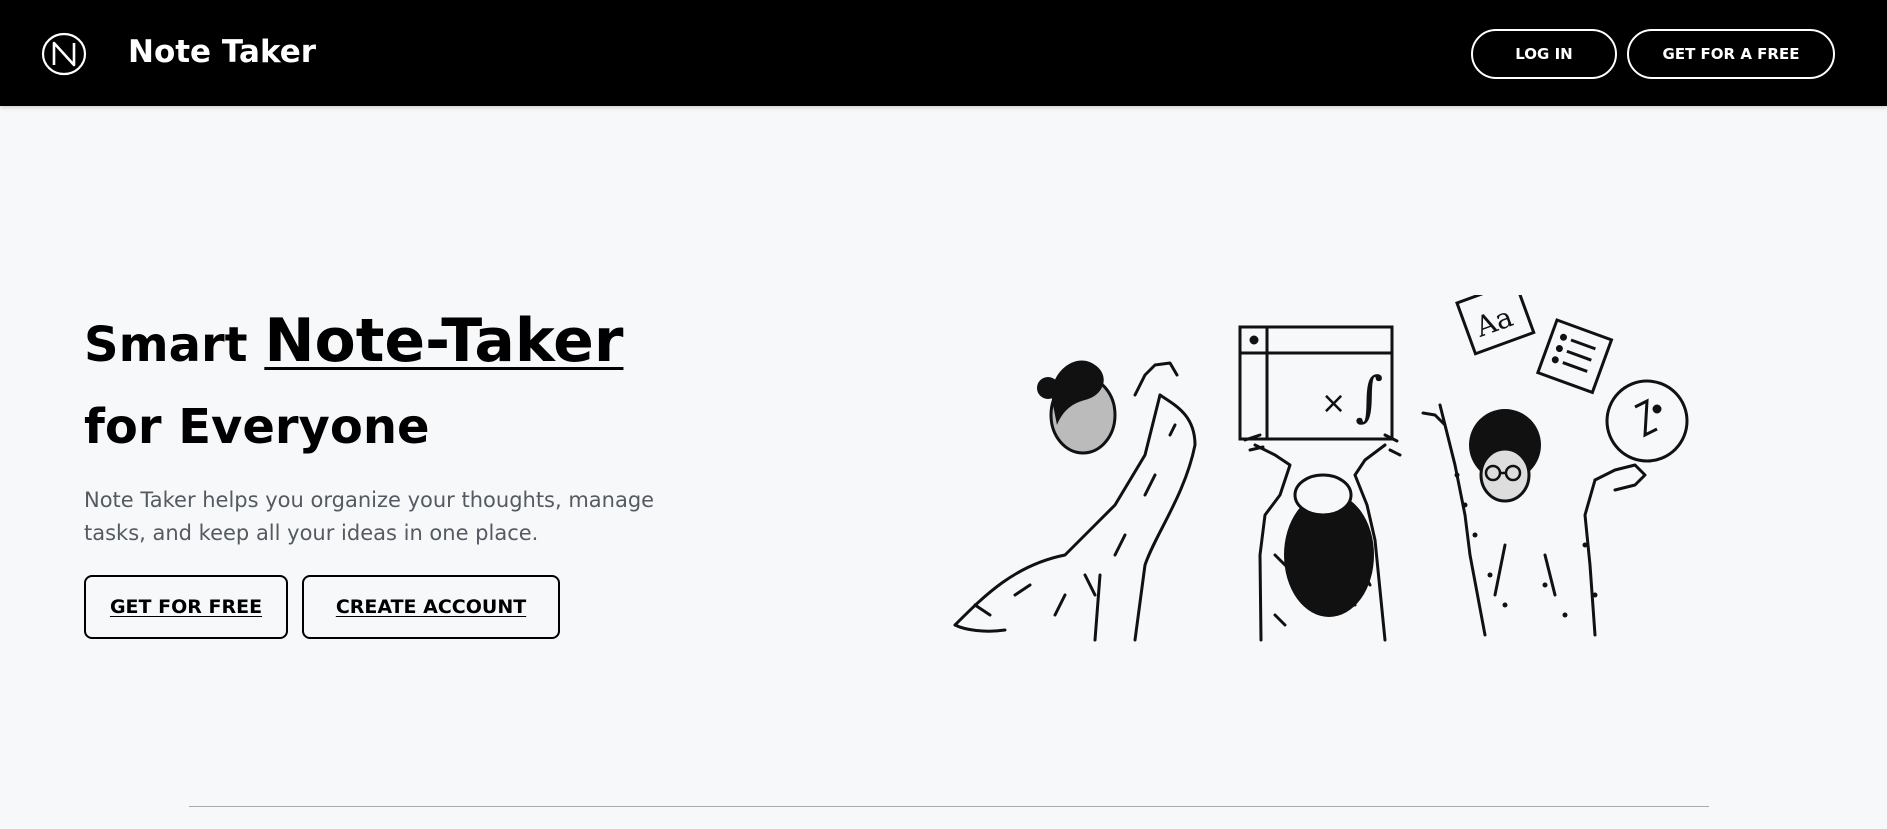 The width and height of the screenshot is (1887, 829). Describe the element at coordinates (186, 607) in the screenshot. I see `get-for-free-button: GET FOR FREE` at that location.